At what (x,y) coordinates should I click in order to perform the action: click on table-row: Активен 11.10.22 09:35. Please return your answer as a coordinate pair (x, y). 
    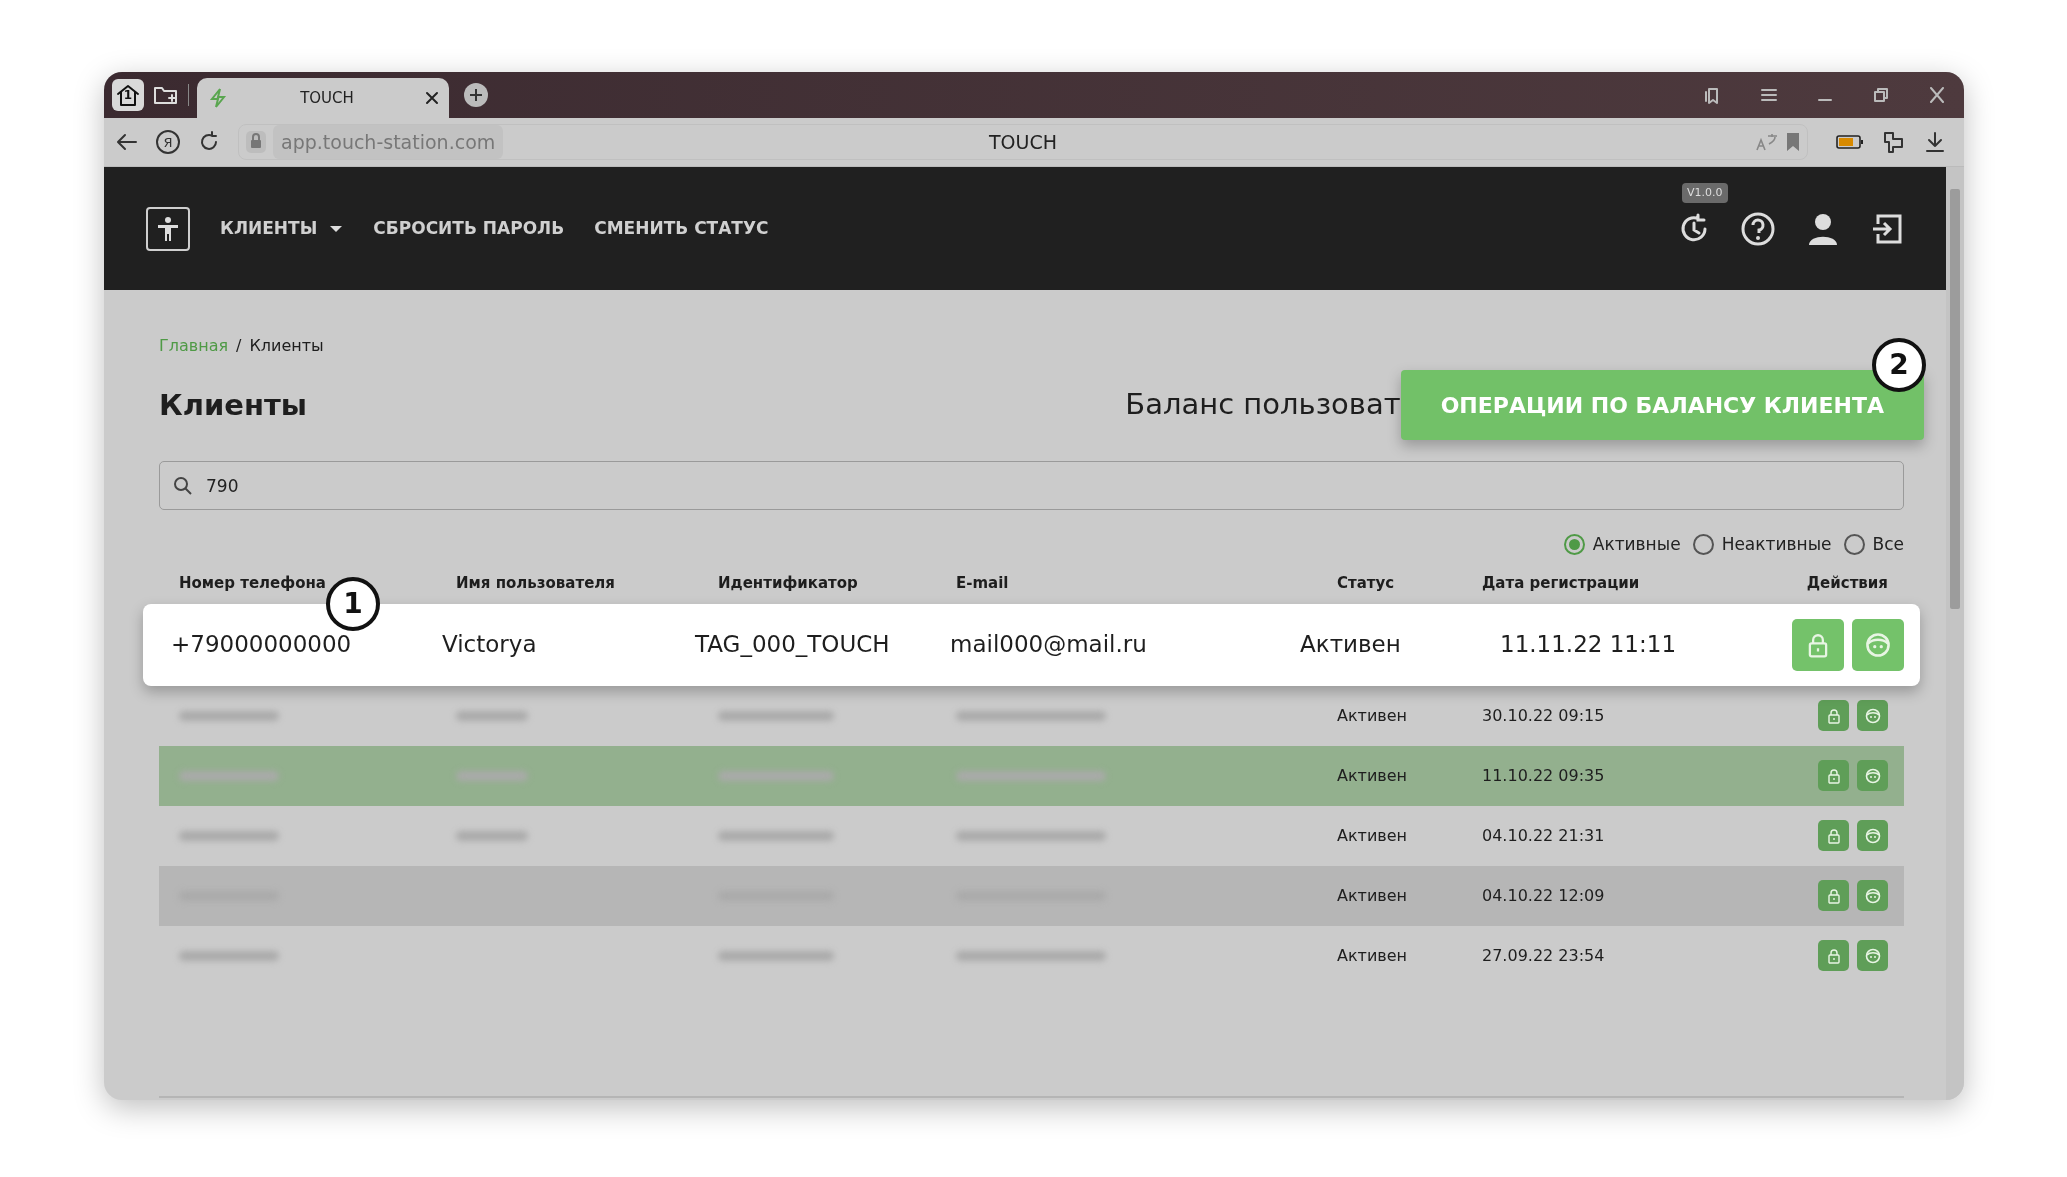
    Looking at the image, I should click on (1031, 775).